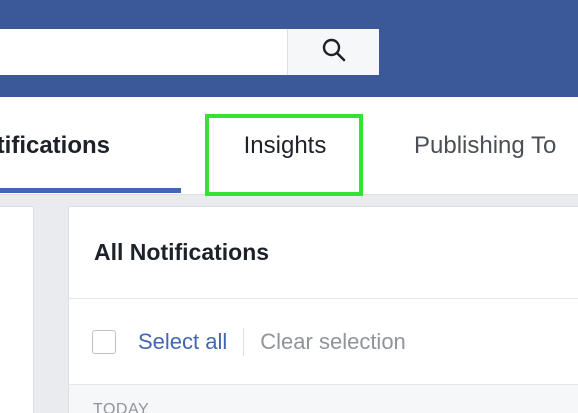  I want to click on tab-publishing-tools: Publishing To, so click(485, 145).